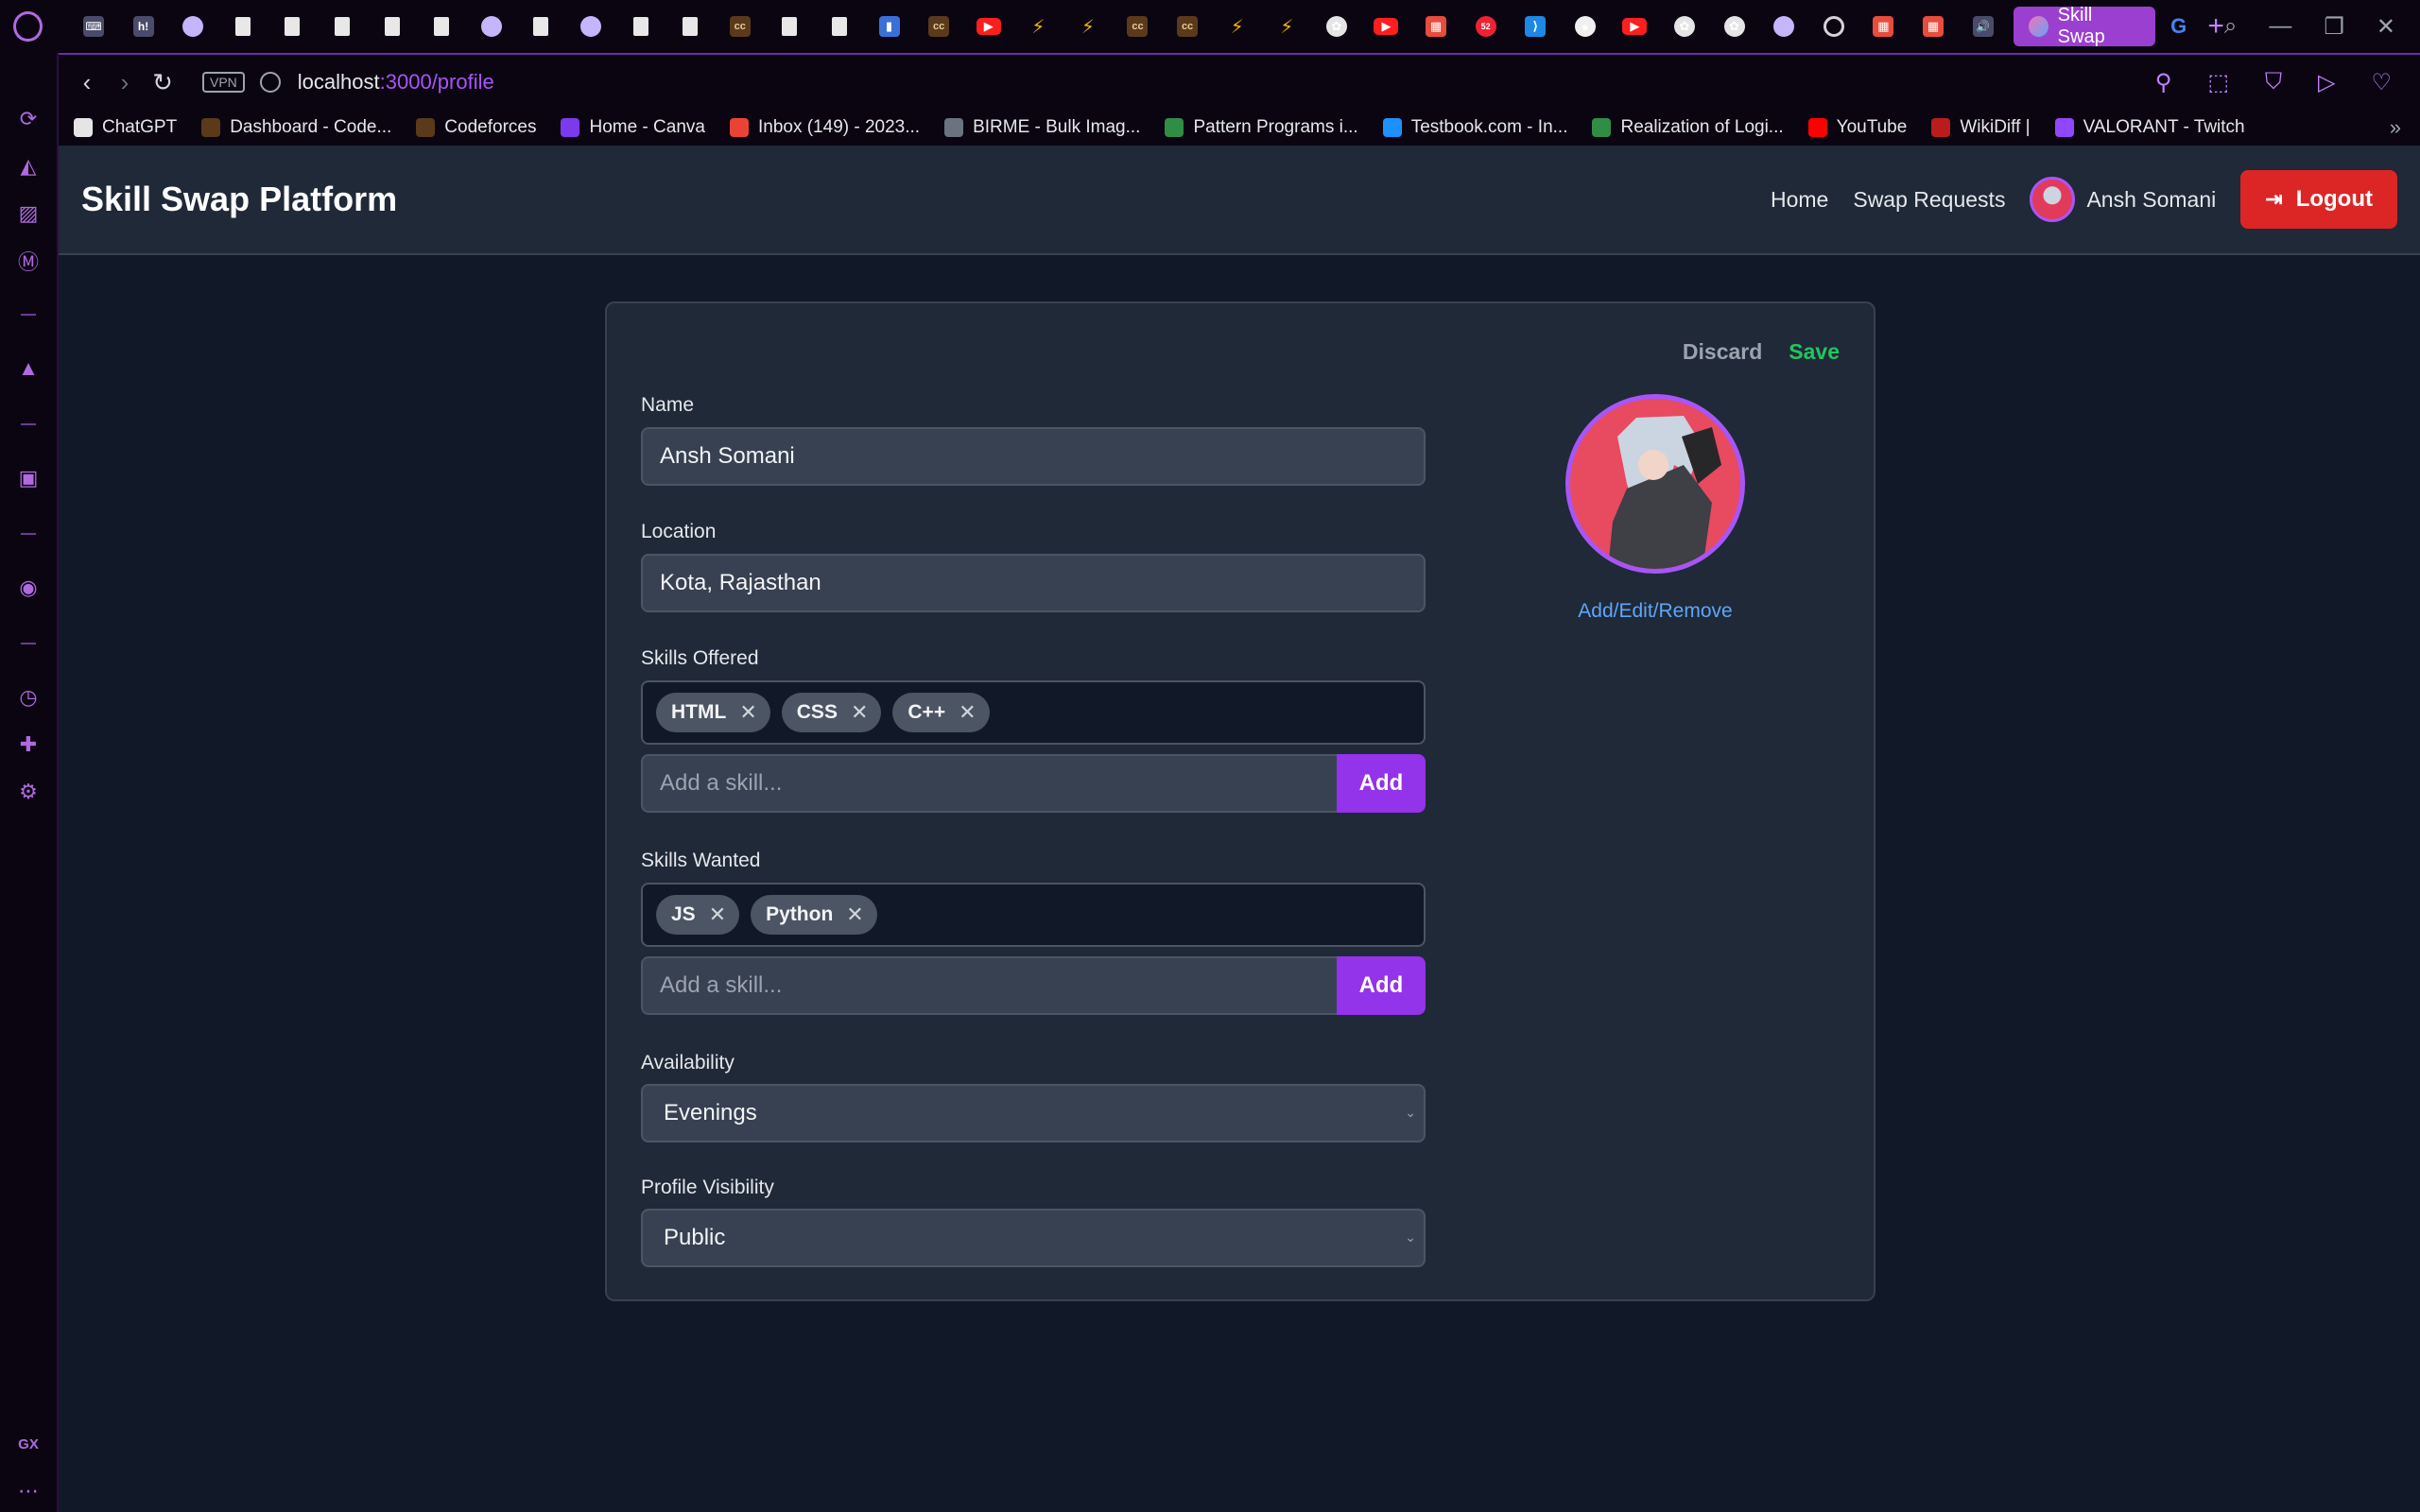 The image size is (2420, 1512). I want to click on pinned-tab: 52, so click(1486, 26).